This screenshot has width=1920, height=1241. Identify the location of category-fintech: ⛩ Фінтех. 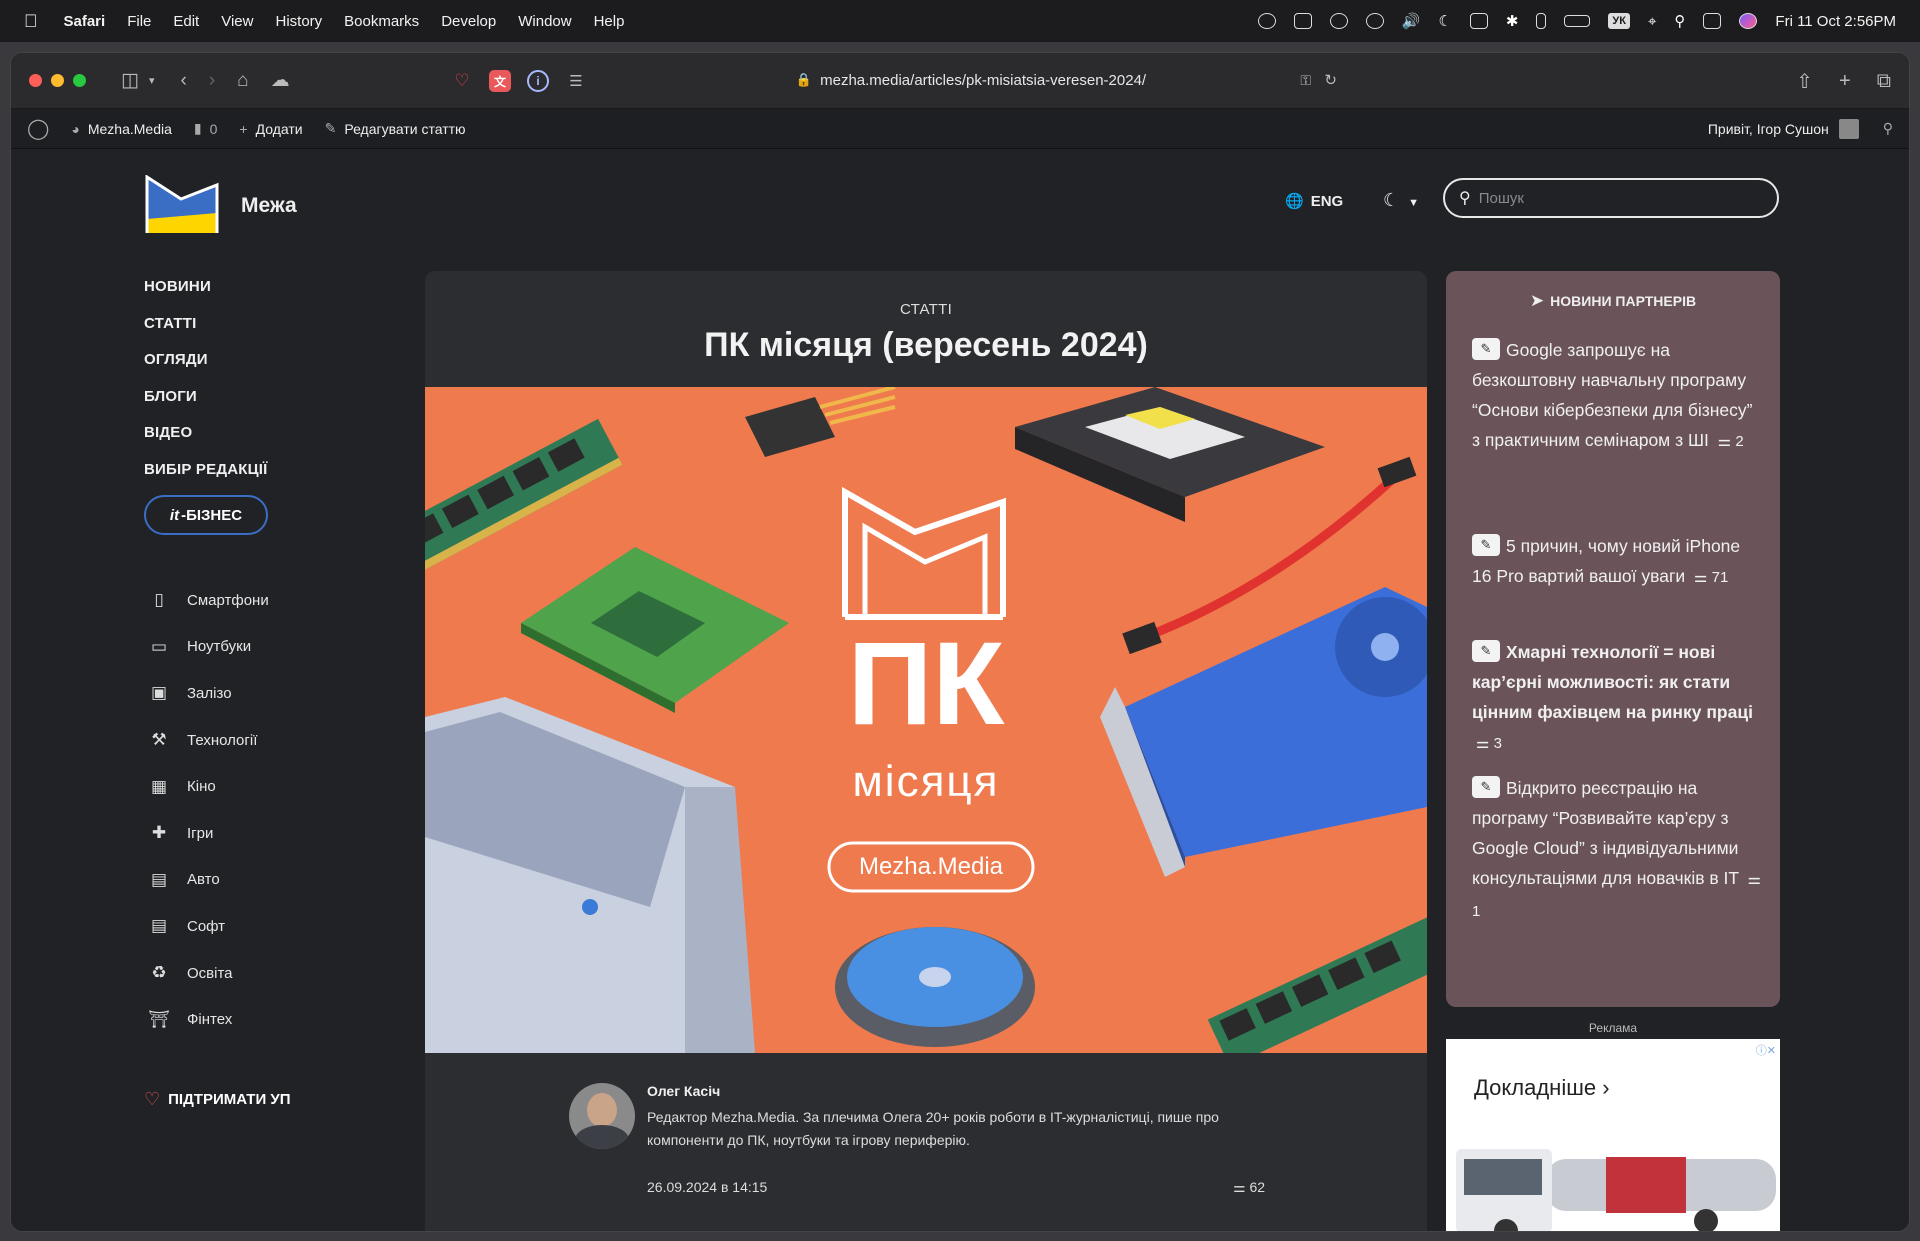
(208, 1019).